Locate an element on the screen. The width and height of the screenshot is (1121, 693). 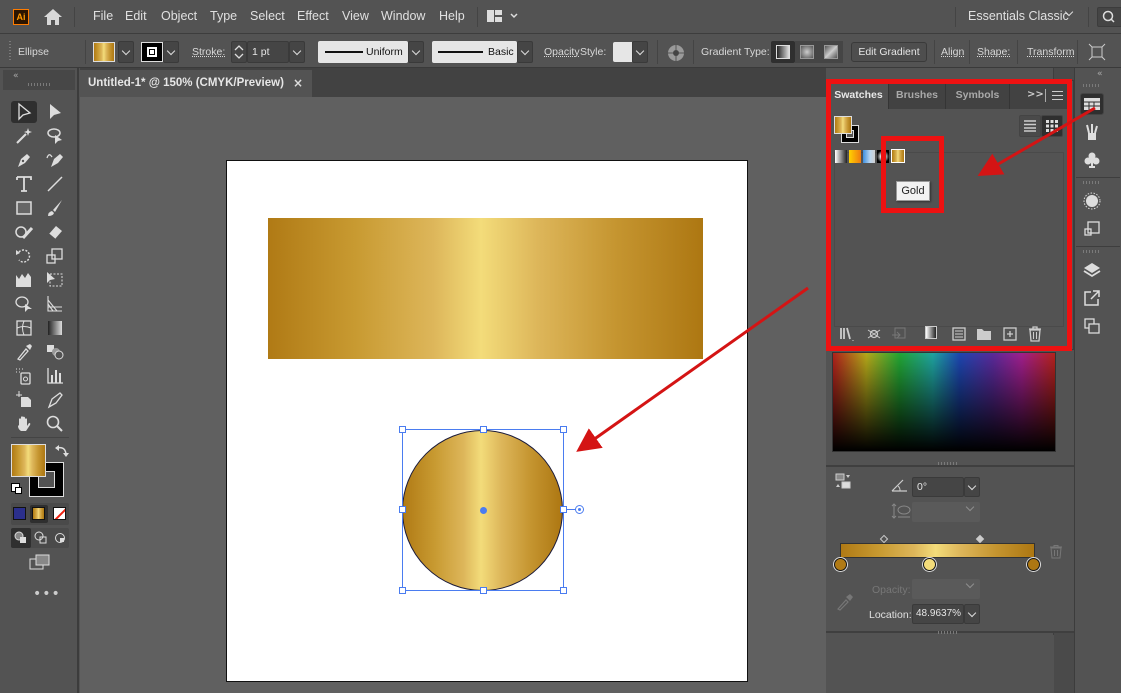
workspace-switcher: Essentials Classic is located at coordinates (1018, 16).